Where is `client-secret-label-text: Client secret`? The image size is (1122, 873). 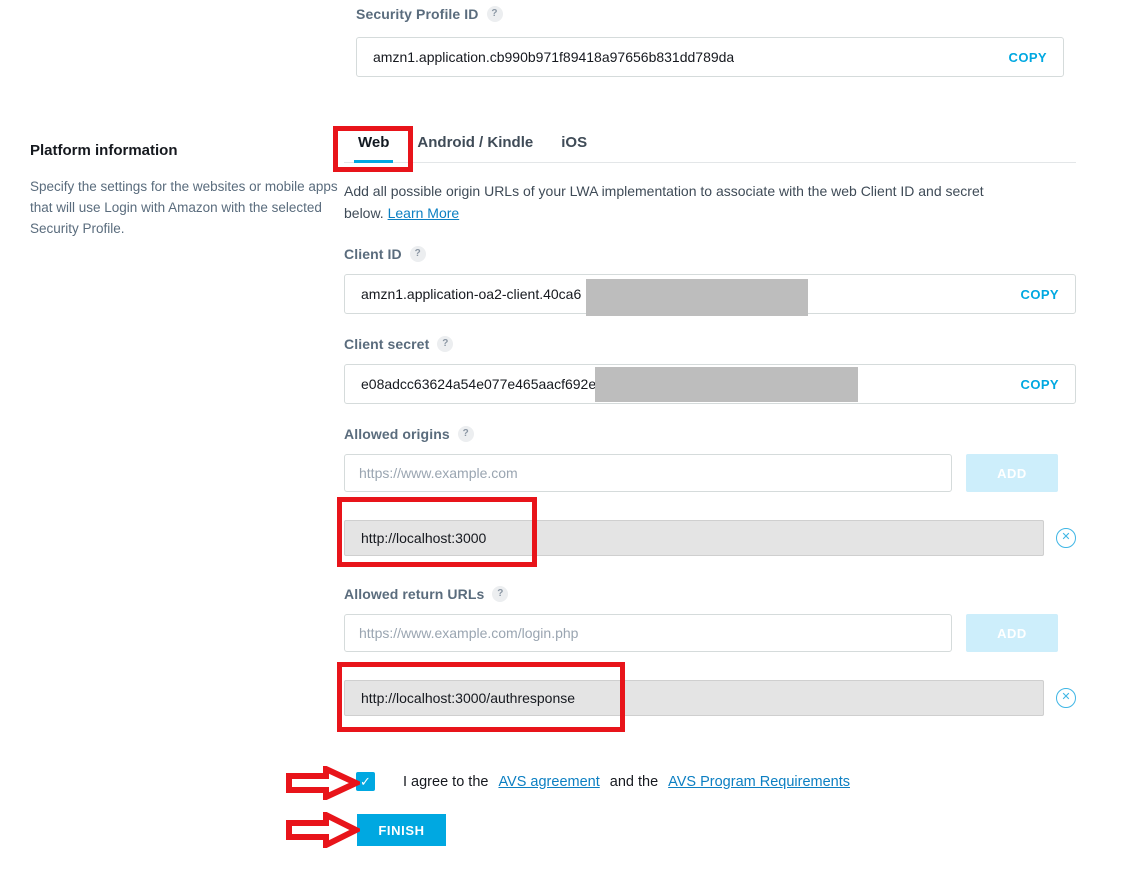 client-secret-label-text: Client secret is located at coordinates (387, 344).